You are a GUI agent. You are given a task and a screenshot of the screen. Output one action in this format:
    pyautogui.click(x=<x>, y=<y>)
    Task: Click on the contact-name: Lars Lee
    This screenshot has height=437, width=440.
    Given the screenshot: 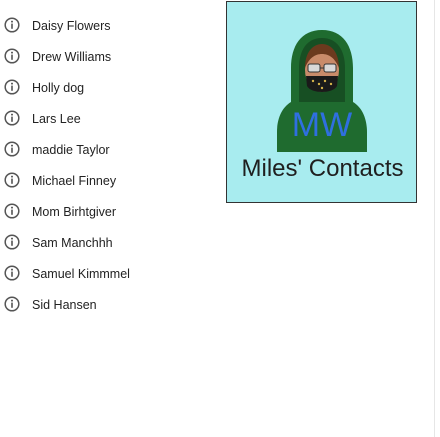 What is the action you would take?
    pyautogui.click(x=56, y=119)
    